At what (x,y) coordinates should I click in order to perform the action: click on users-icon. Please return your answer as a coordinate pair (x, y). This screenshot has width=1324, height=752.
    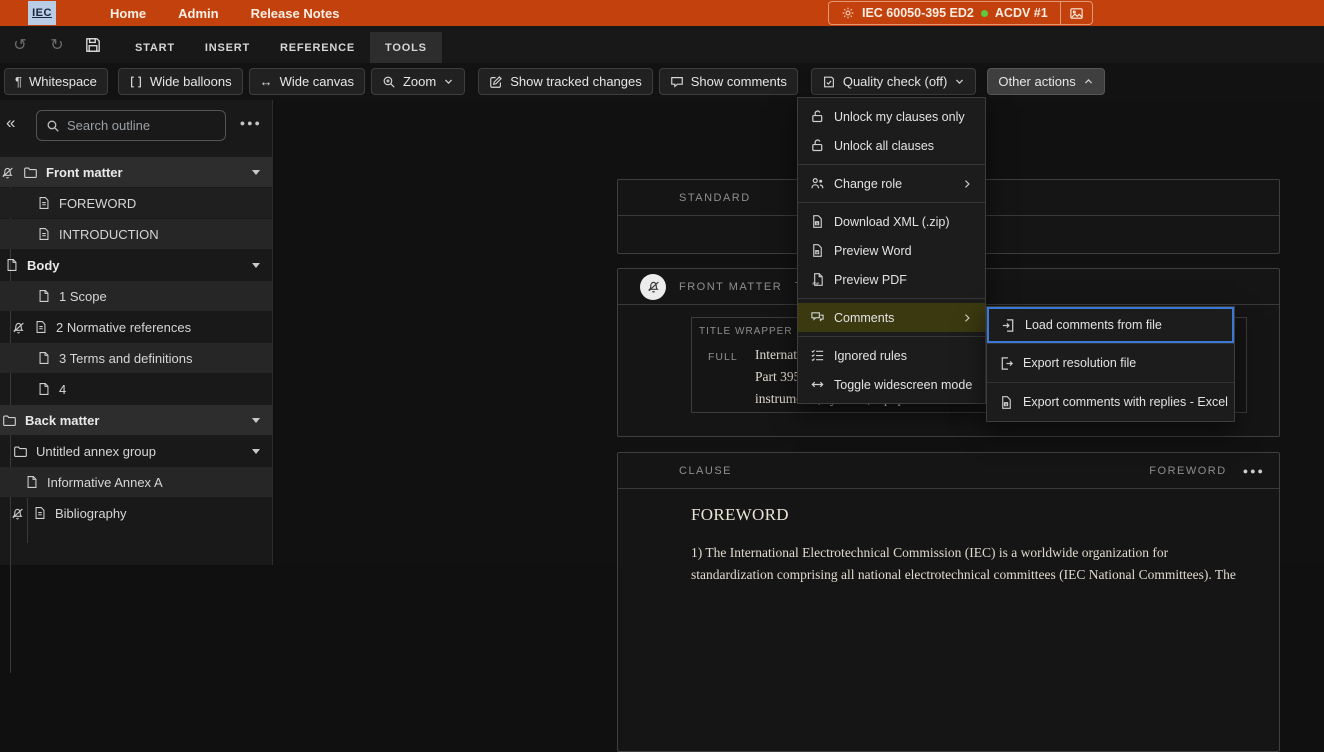
    Looking at the image, I should click on (817, 183).